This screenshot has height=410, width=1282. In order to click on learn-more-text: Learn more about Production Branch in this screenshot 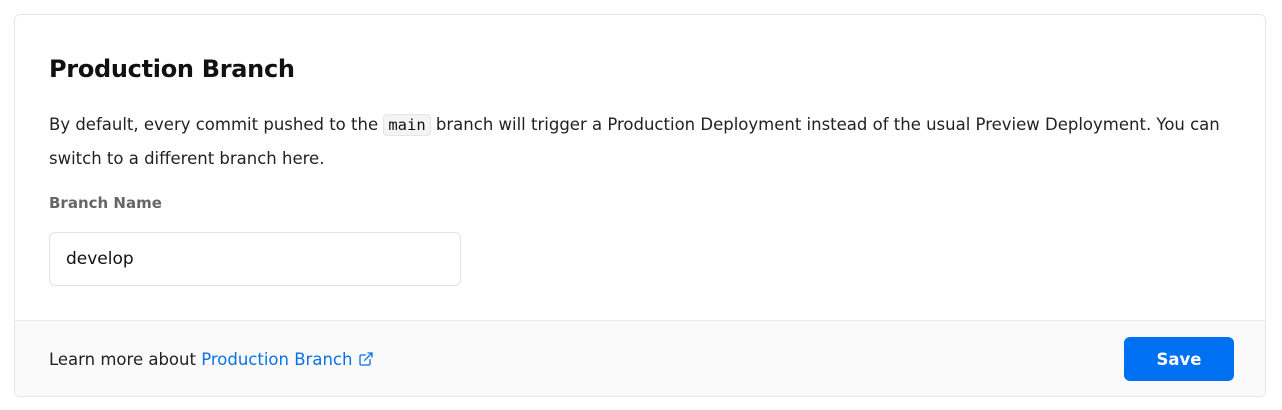, I will do `click(211, 360)`.